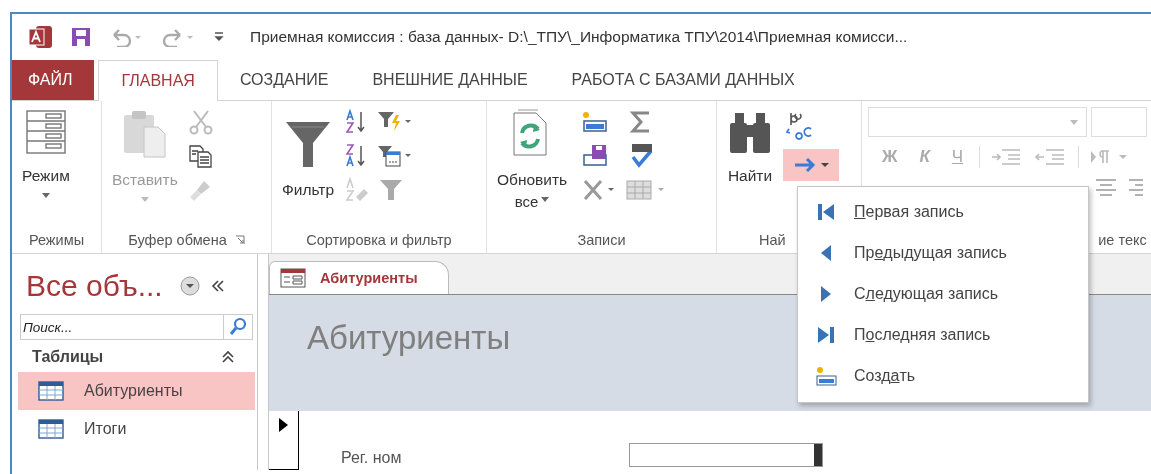  I want to click on form-view-icon, so click(45, 132).